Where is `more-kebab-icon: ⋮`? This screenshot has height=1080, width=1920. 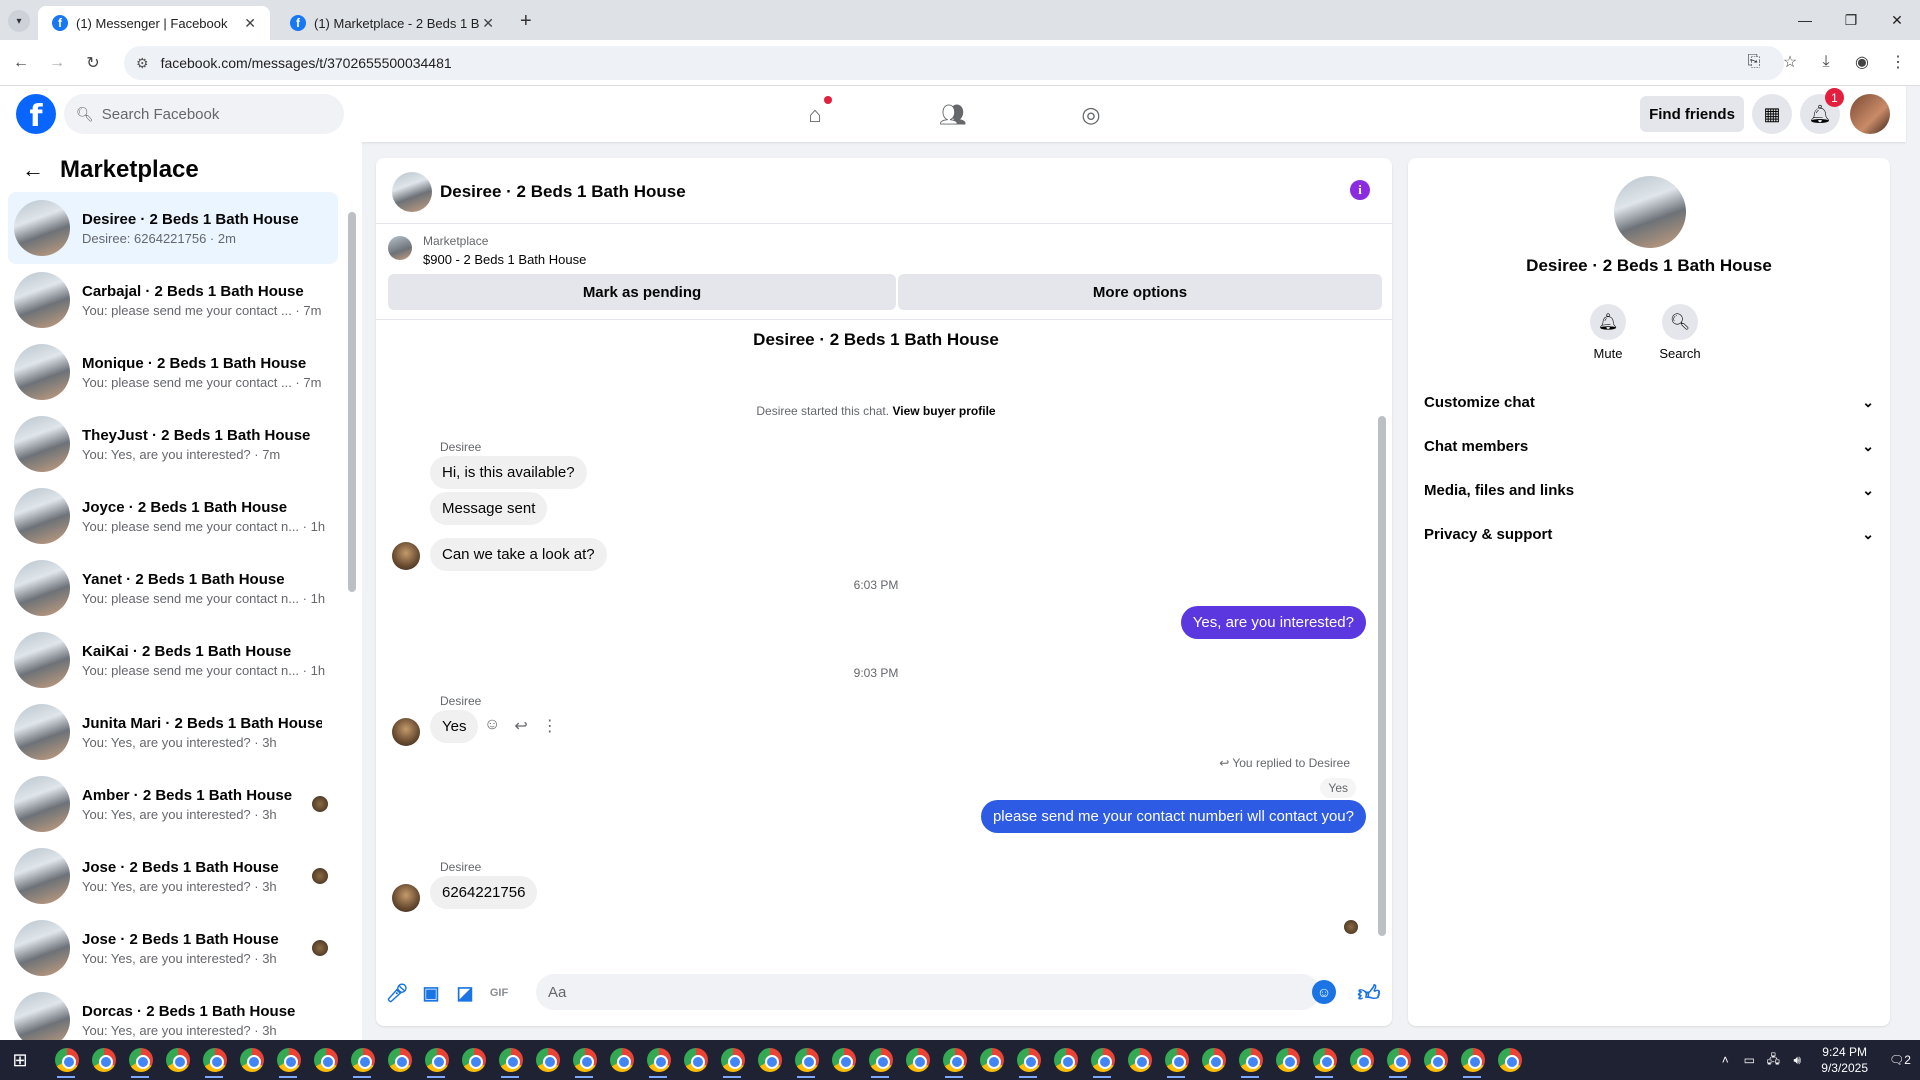
more-kebab-icon: ⋮ is located at coordinates (550, 726).